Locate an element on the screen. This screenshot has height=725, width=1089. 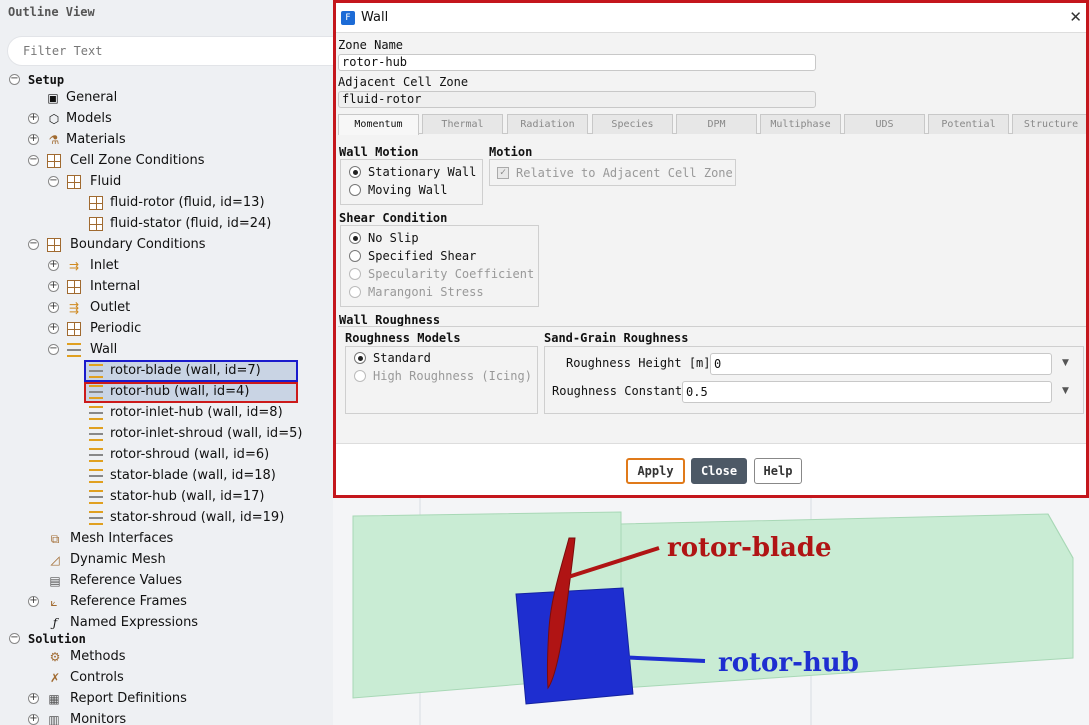
tree-item-rotor-inlet-shroud: rotor-inlet-shroud (wall, id=5) is located at coordinates (209, 434).